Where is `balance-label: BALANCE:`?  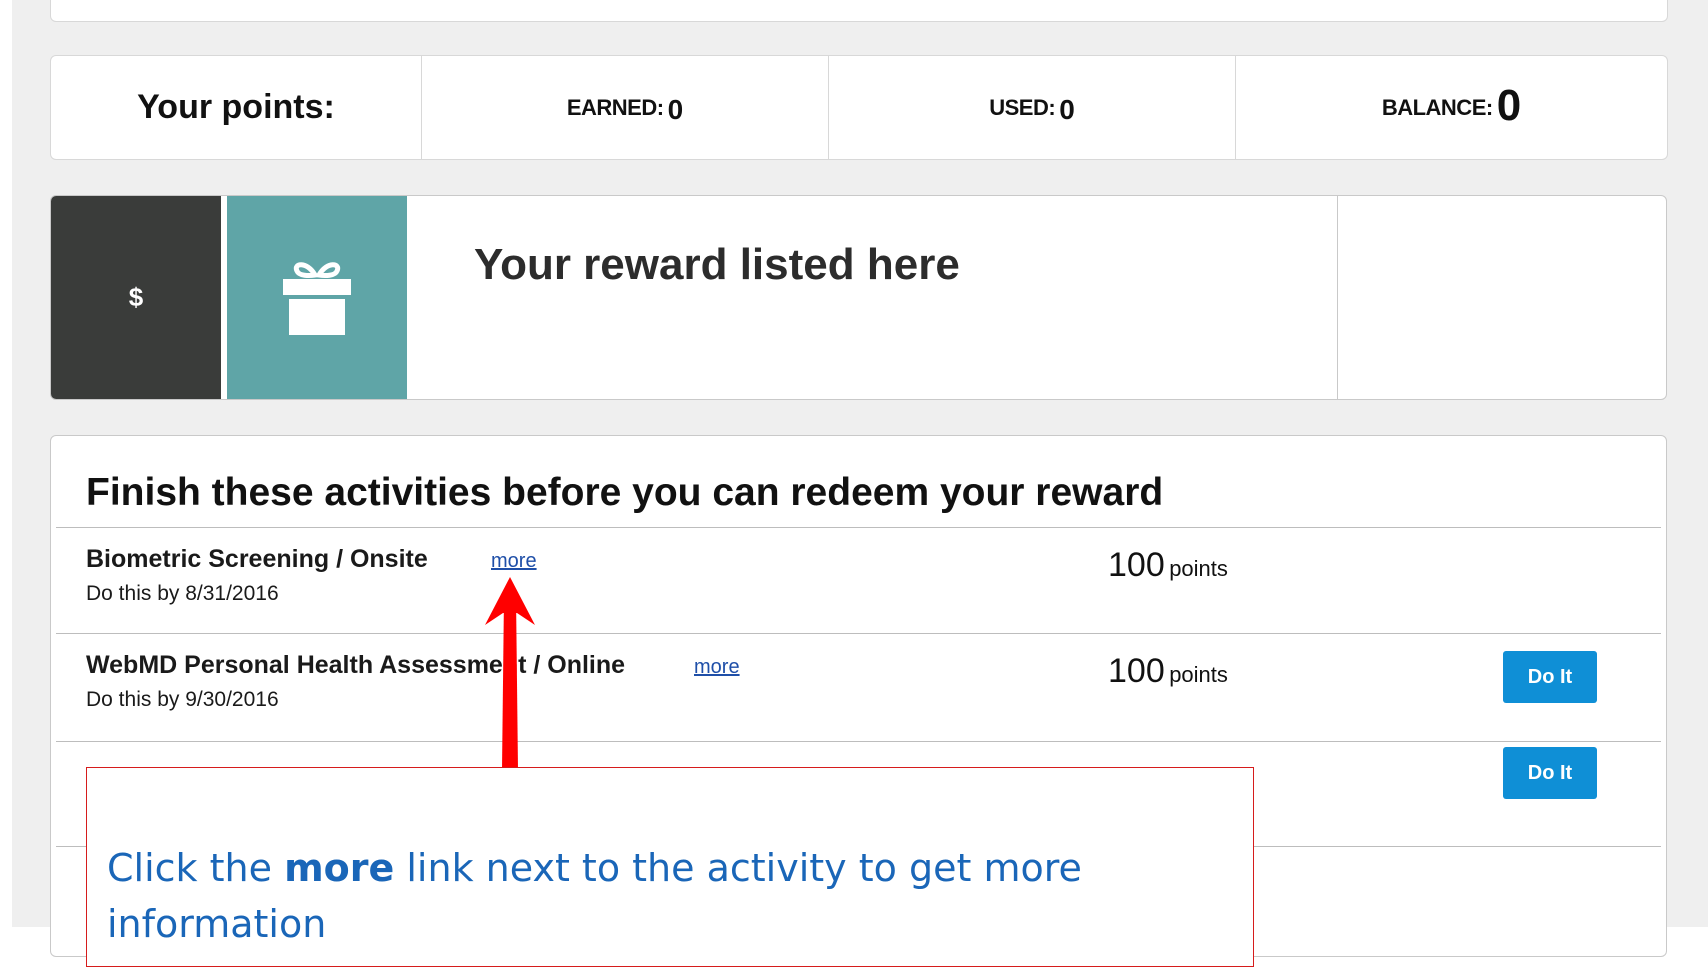 balance-label: BALANCE: is located at coordinates (1437, 107).